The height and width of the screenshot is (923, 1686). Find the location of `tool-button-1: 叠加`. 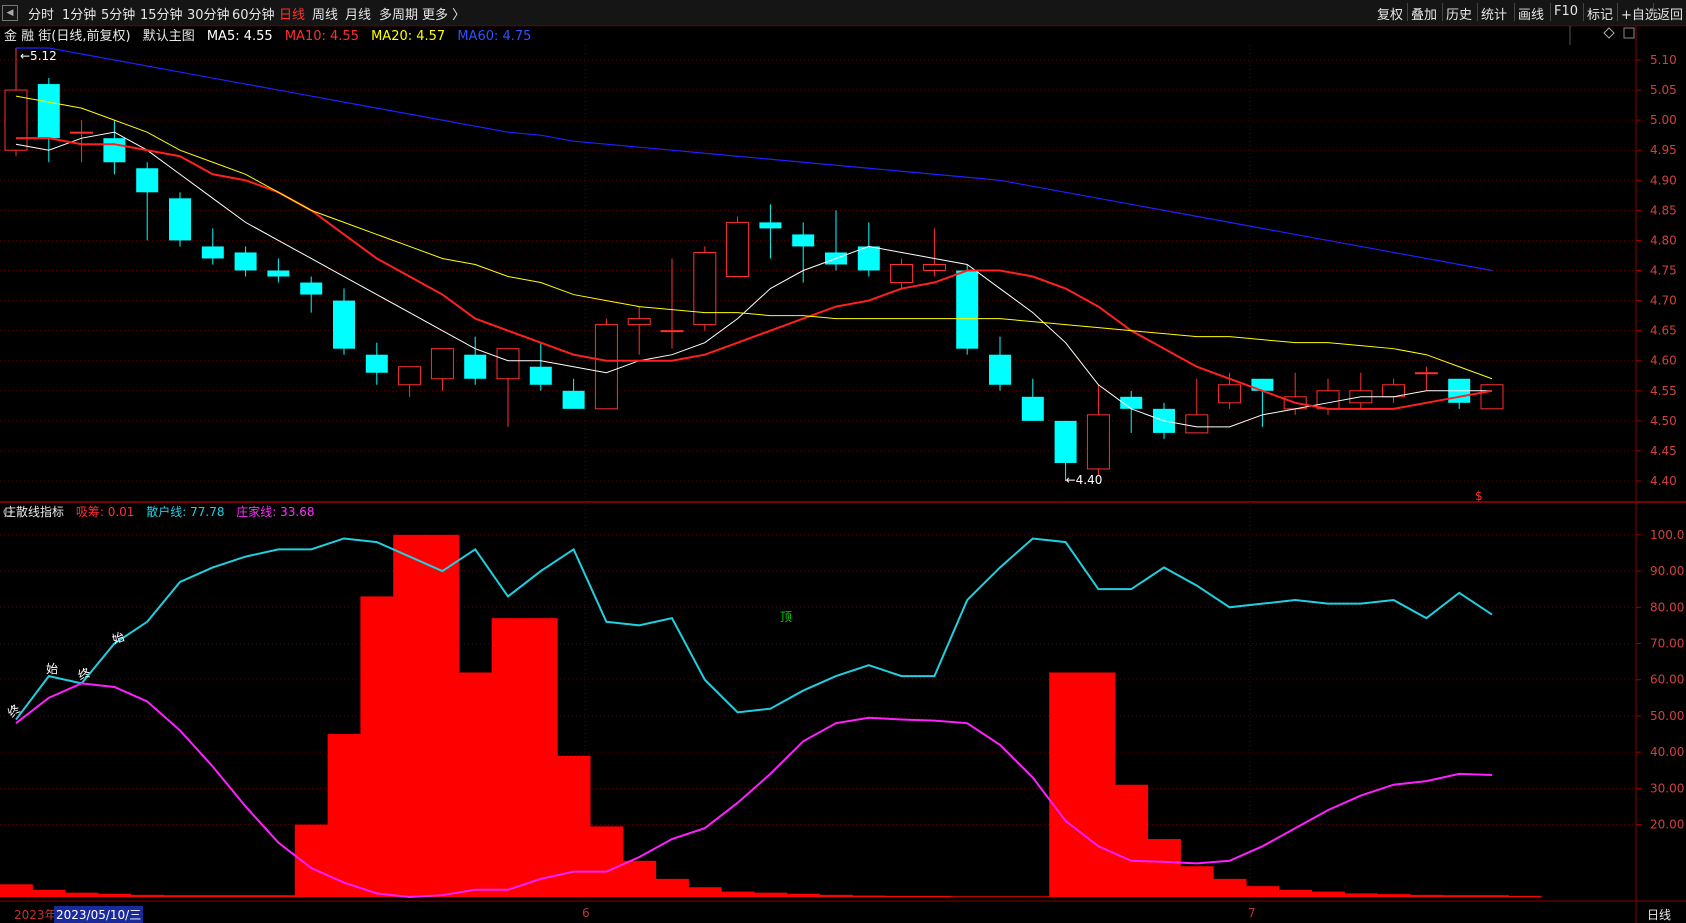

tool-button-1: 叠加 is located at coordinates (1424, 13).